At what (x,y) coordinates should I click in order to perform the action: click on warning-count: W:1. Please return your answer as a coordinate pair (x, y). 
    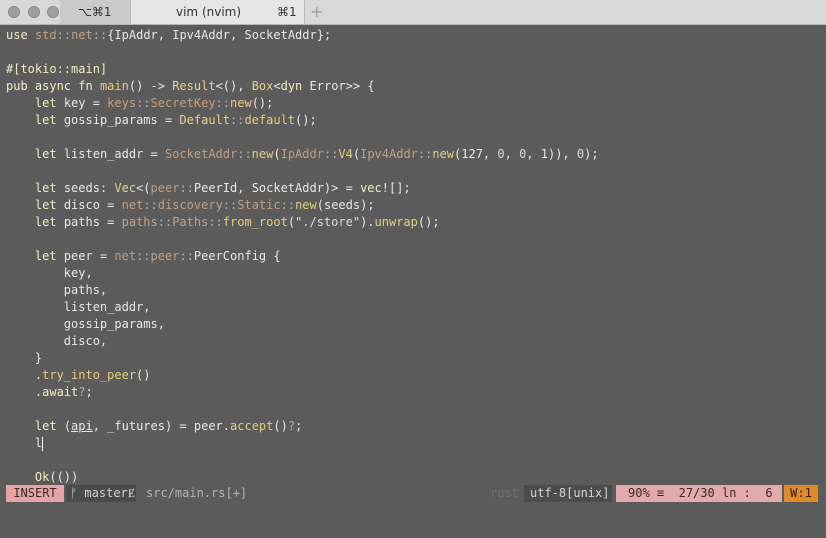
    Looking at the image, I should click on (801, 493).